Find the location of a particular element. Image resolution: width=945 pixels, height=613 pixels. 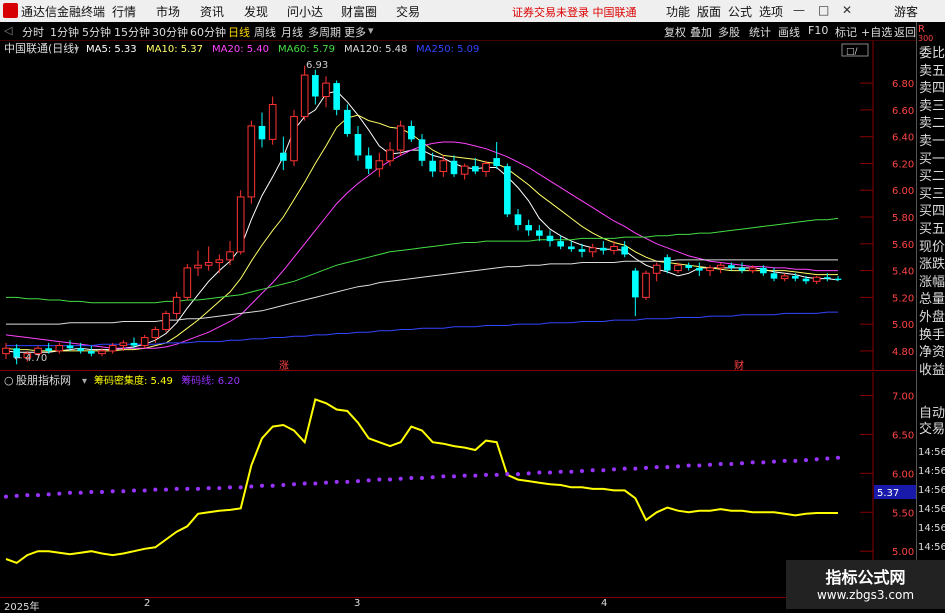

indicator-name: 股朋指标网 is located at coordinates (43, 380).